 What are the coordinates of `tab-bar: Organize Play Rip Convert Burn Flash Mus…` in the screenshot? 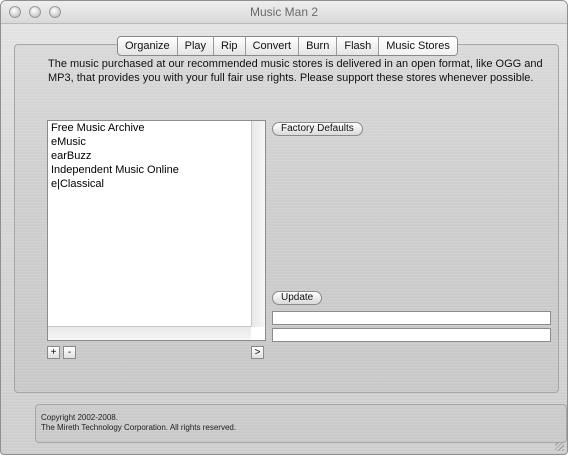 It's located at (287, 46).